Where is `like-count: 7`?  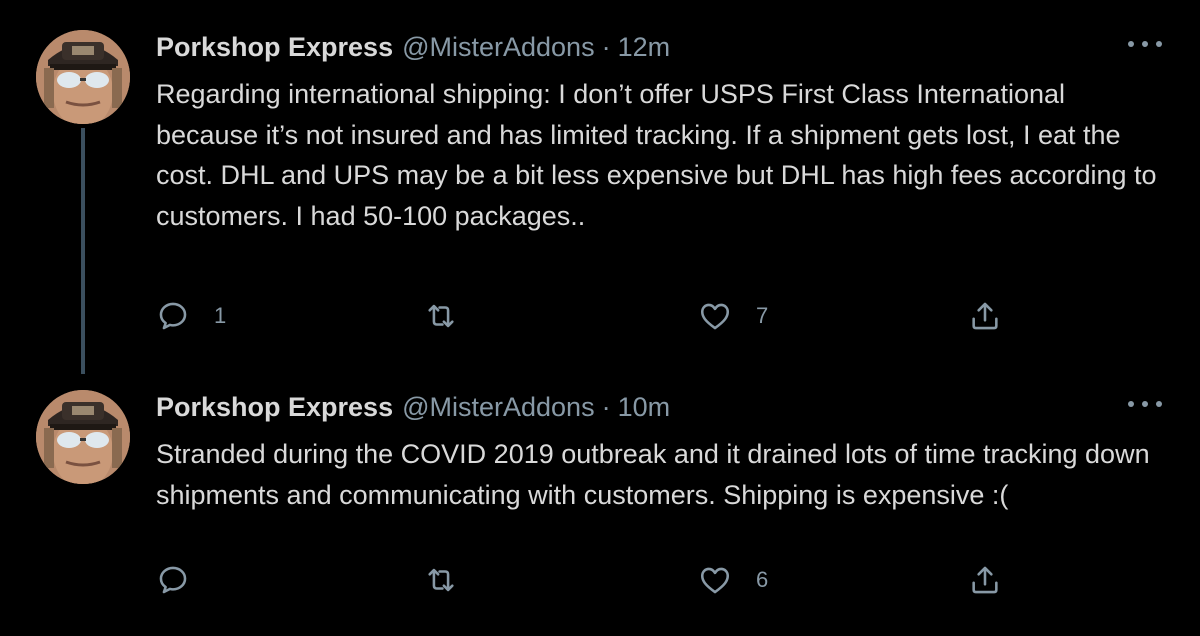 like-count: 7 is located at coordinates (762, 315).